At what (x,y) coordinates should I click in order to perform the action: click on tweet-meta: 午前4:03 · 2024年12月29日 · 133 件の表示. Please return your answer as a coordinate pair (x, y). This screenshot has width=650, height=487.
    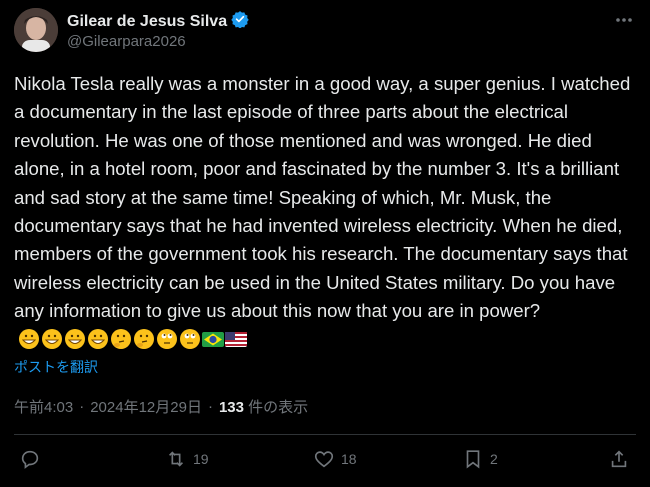
    Looking at the image, I should click on (161, 406).